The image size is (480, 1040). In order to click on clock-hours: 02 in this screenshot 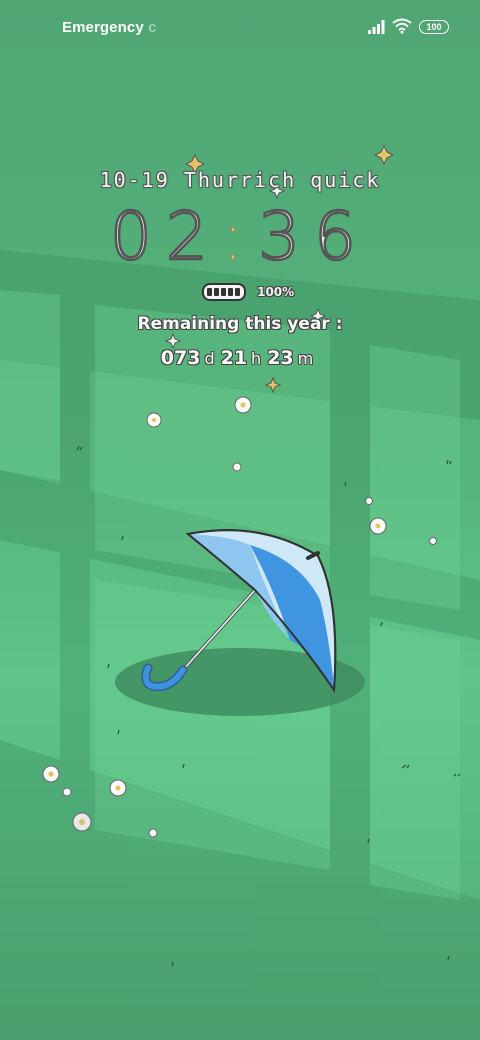, I will do `click(165, 237)`.